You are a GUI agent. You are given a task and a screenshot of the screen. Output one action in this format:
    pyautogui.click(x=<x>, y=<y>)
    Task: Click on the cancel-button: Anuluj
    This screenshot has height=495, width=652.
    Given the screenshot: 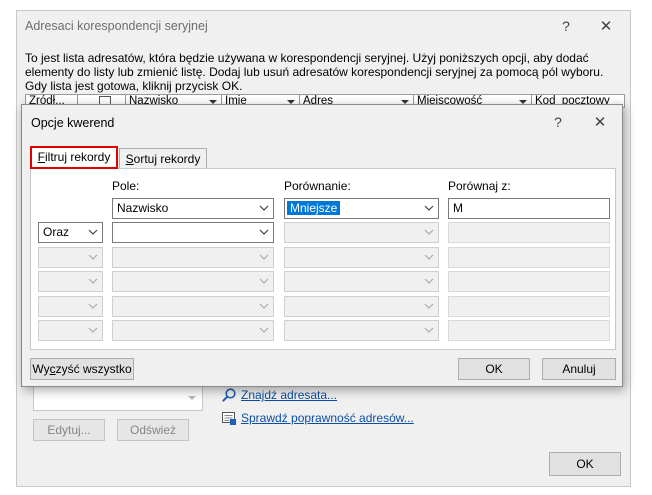 What is the action you would take?
    pyautogui.click(x=579, y=369)
    